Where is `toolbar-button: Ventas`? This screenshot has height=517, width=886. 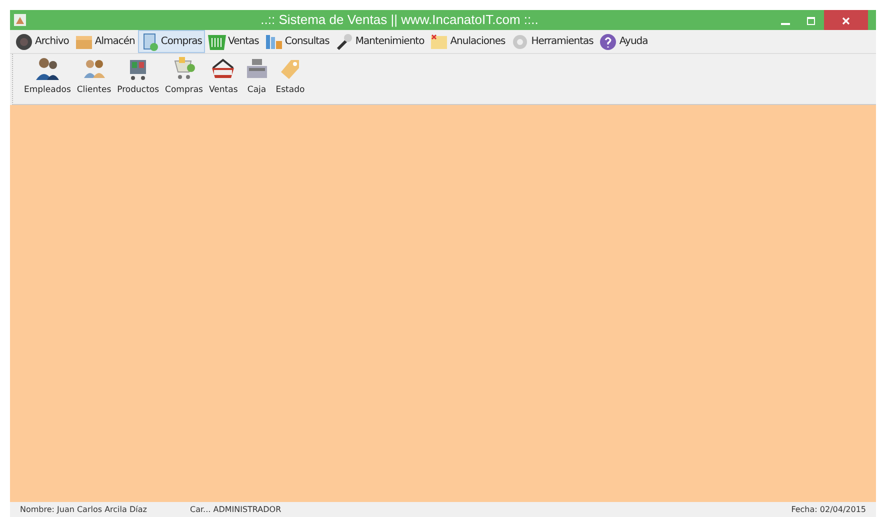 toolbar-button: Ventas is located at coordinates (223, 76).